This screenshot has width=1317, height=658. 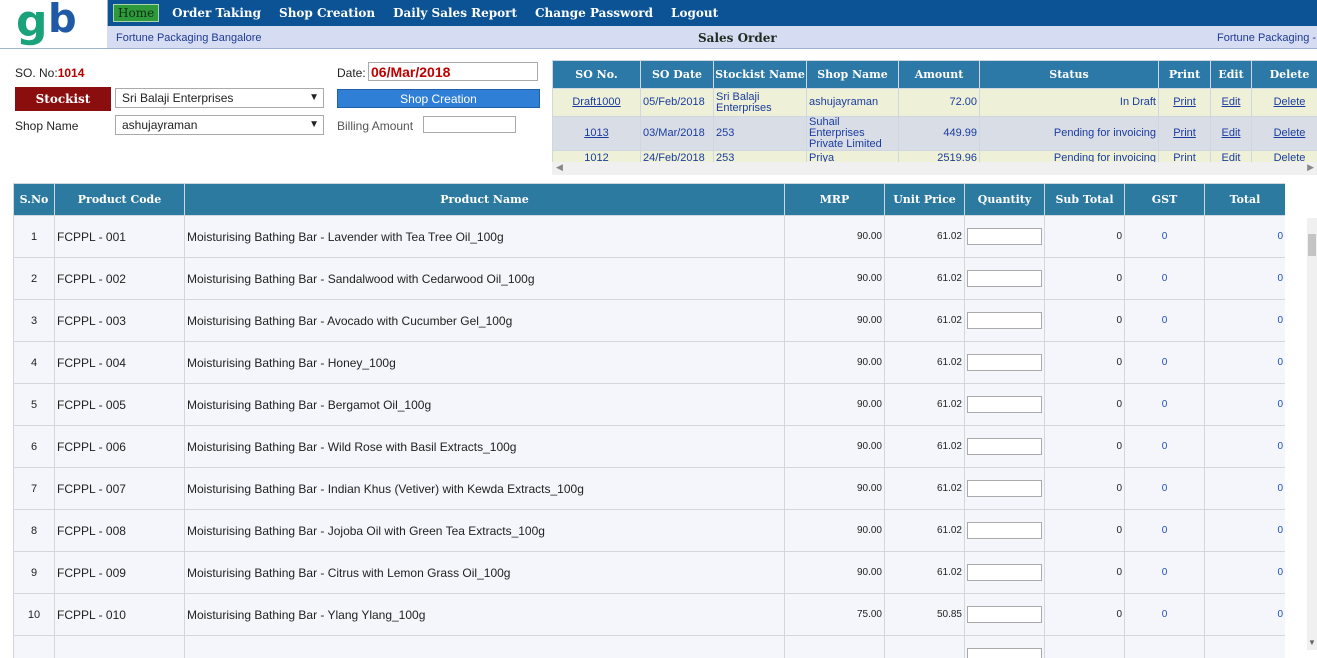 What do you see at coordinates (484, 646) in the screenshot?
I see `product-name-cell` at bounding box center [484, 646].